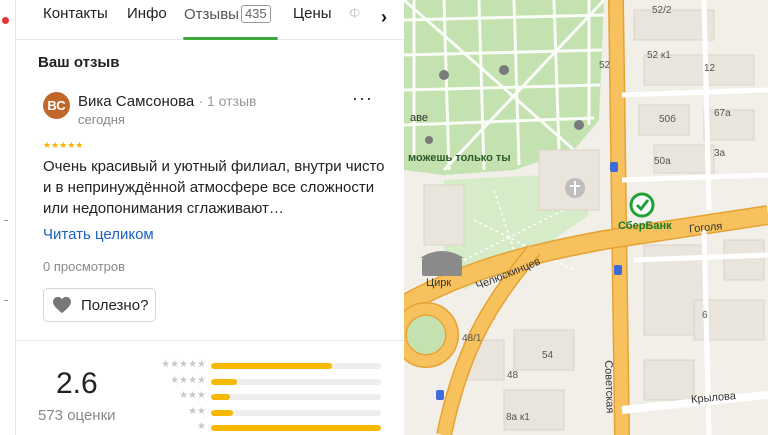 The width and height of the screenshot is (768, 435). I want to click on map-label-ave: аве, so click(419, 118).